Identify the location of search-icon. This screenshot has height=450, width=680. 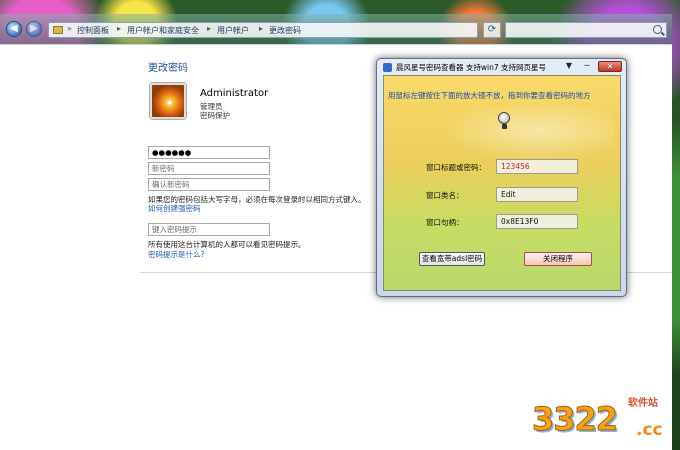
(657, 29).